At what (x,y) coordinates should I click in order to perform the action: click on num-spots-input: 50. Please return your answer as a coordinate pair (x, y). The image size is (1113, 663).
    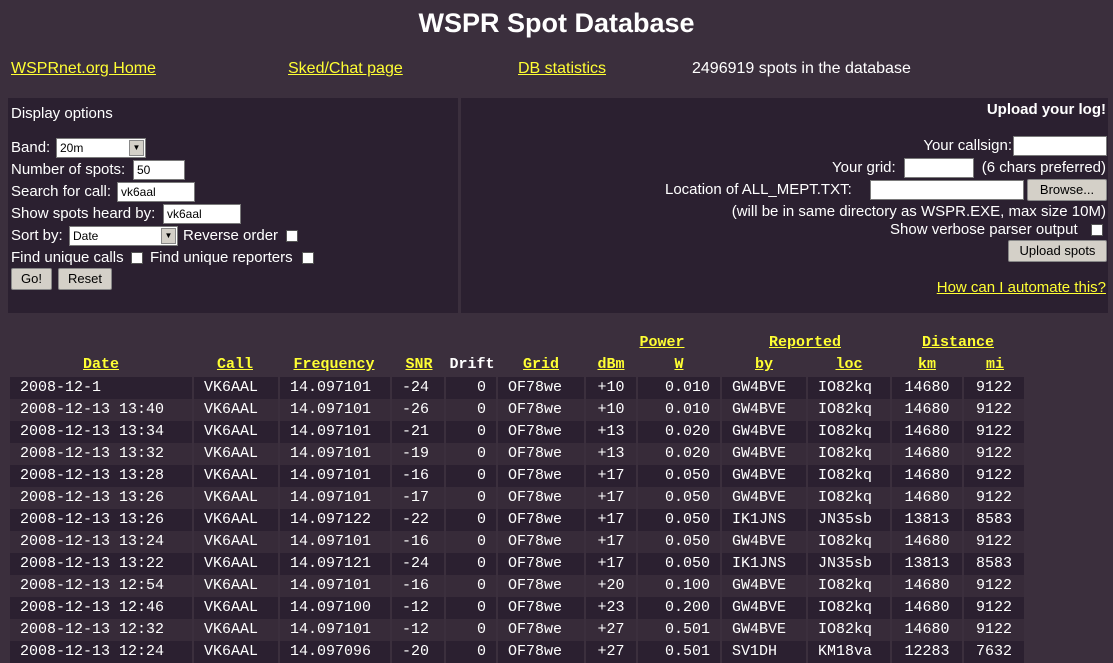
    Looking at the image, I should click on (159, 170).